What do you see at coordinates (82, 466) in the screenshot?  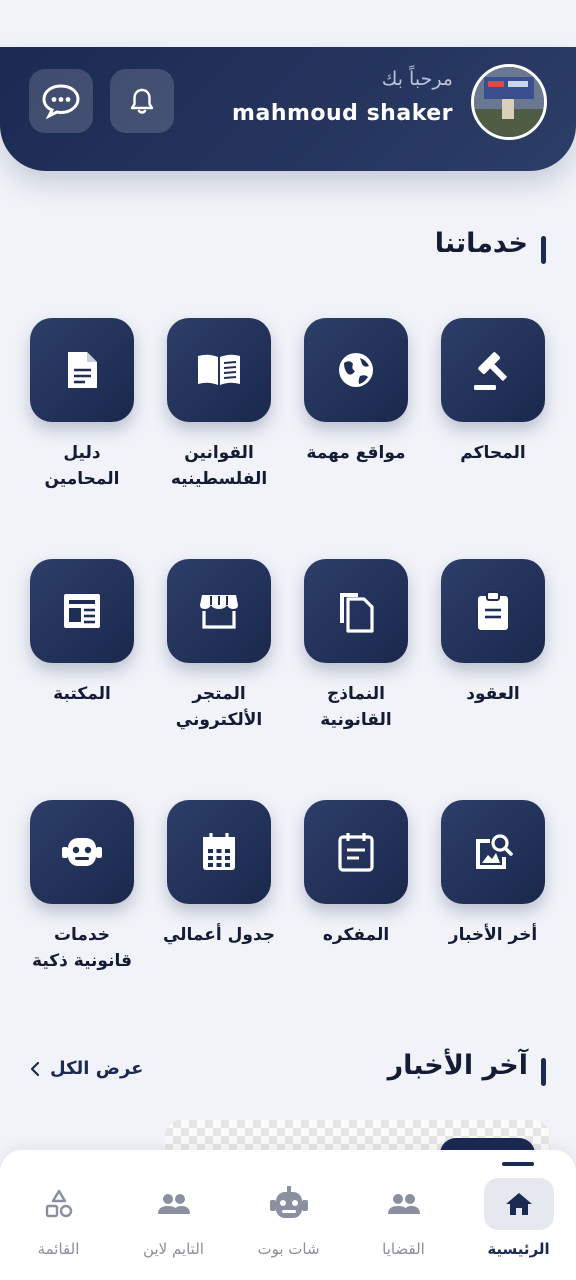 I see `service-label: دليل المحامين` at bounding box center [82, 466].